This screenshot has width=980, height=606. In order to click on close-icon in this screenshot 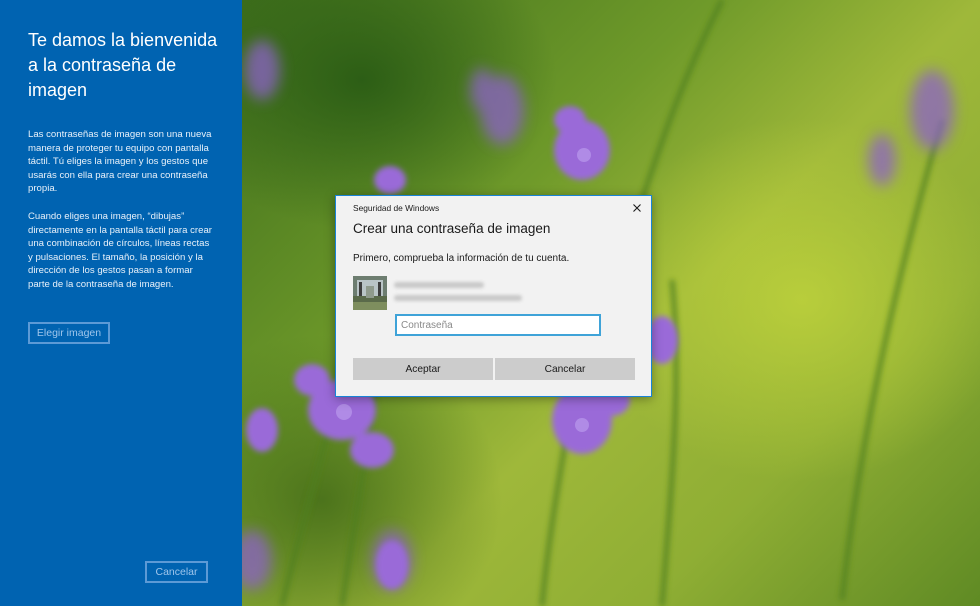, I will do `click(637, 208)`.